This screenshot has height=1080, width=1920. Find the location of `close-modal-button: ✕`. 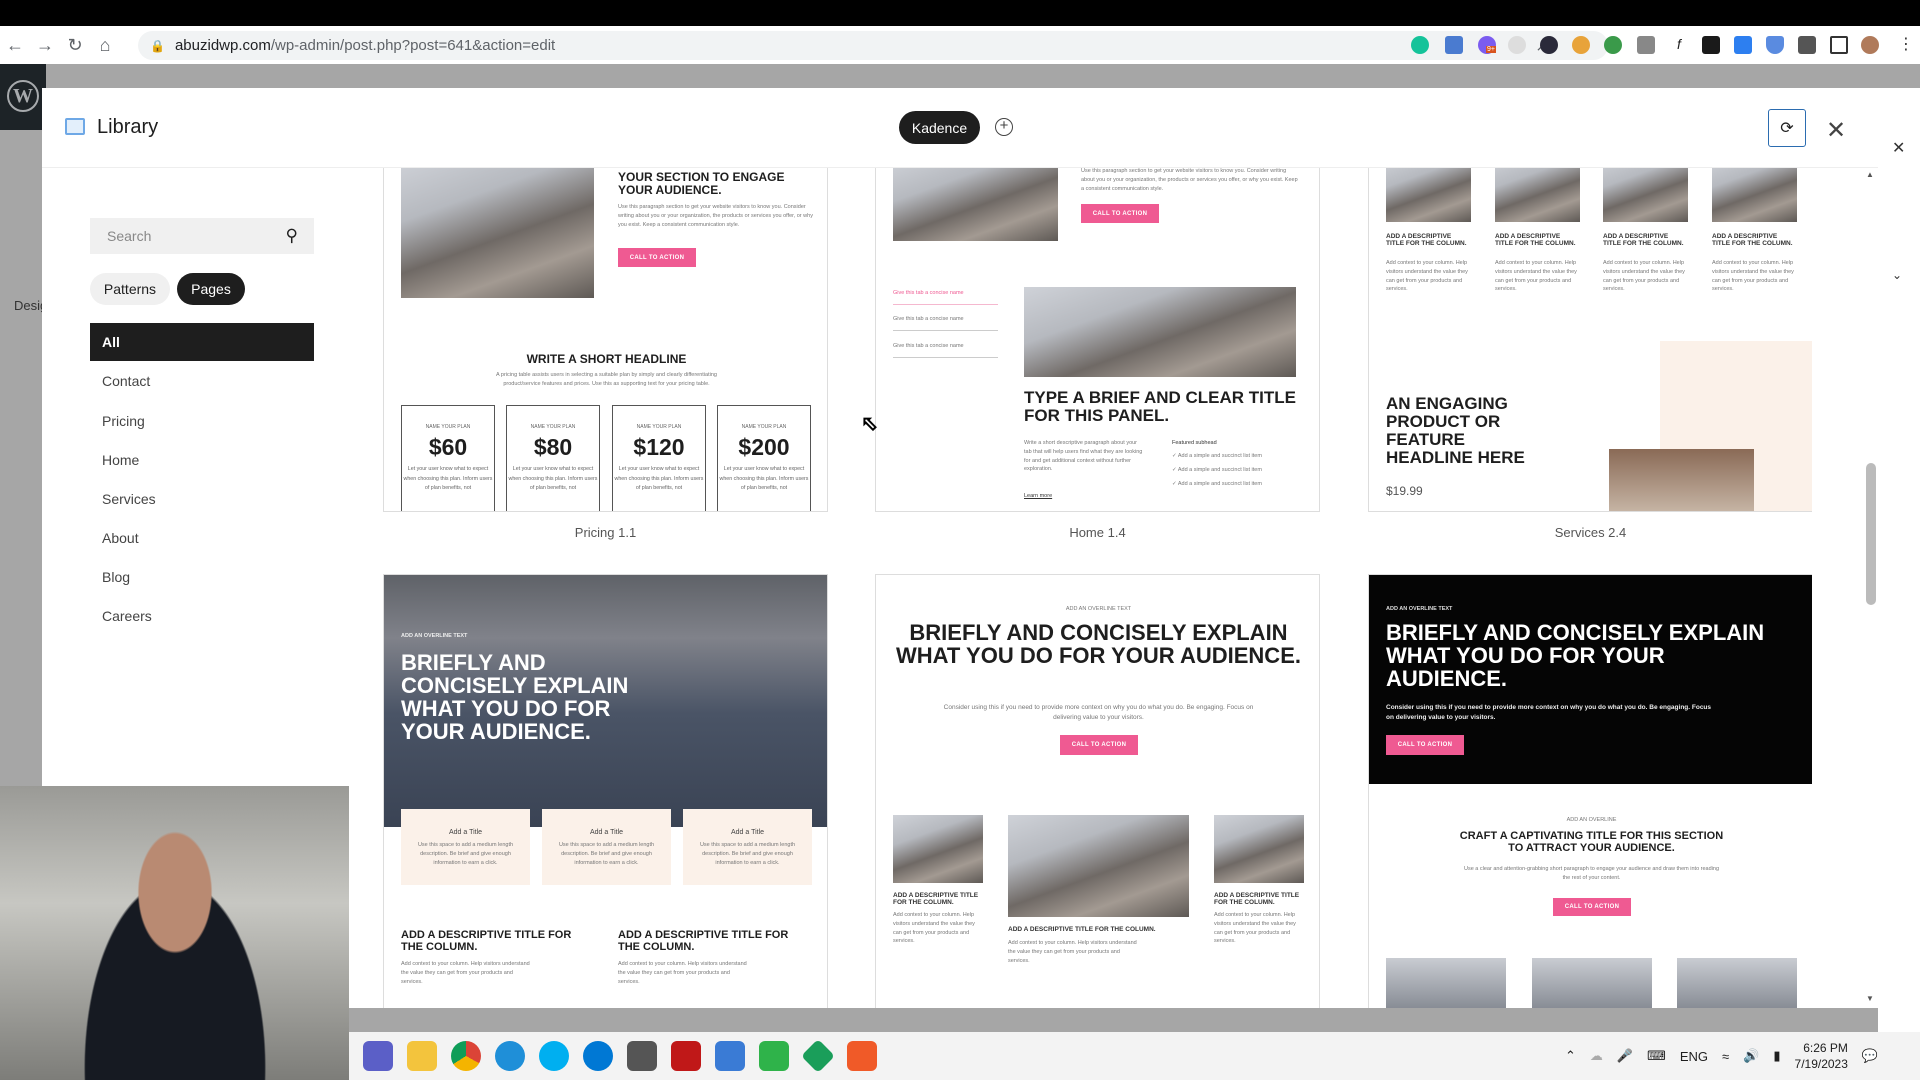

close-modal-button: ✕ is located at coordinates (1836, 130).